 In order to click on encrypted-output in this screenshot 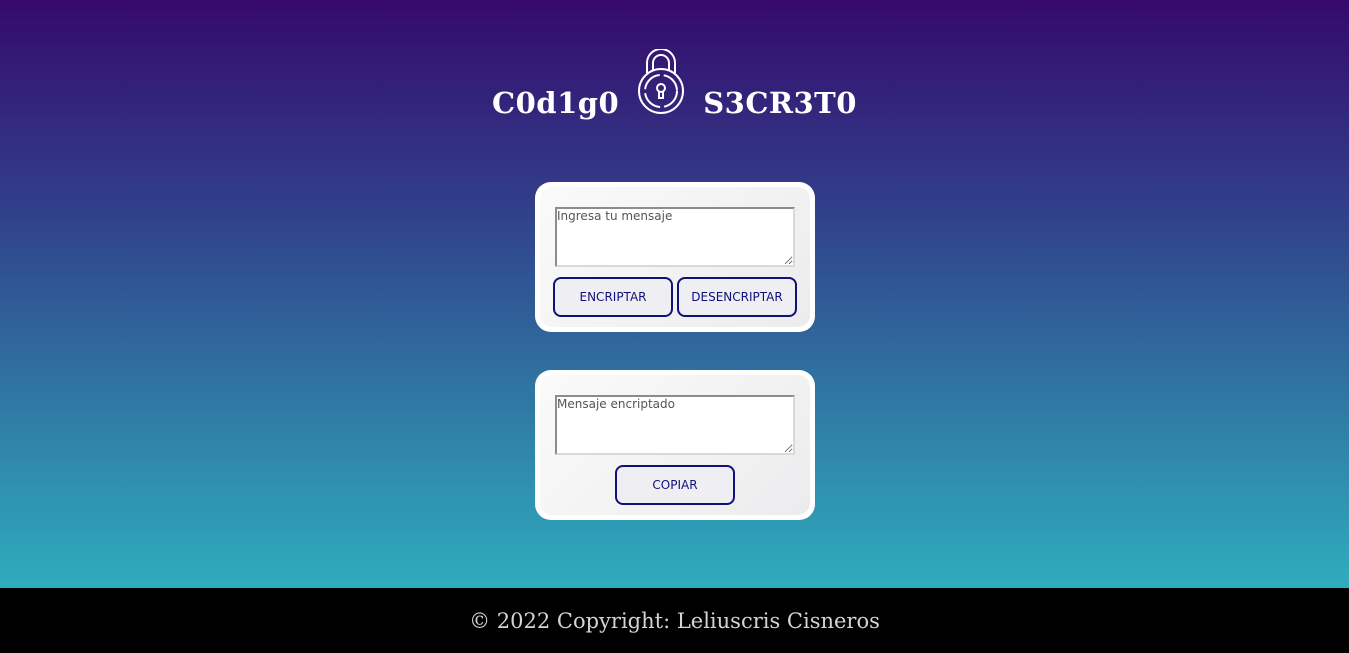, I will do `click(675, 425)`.